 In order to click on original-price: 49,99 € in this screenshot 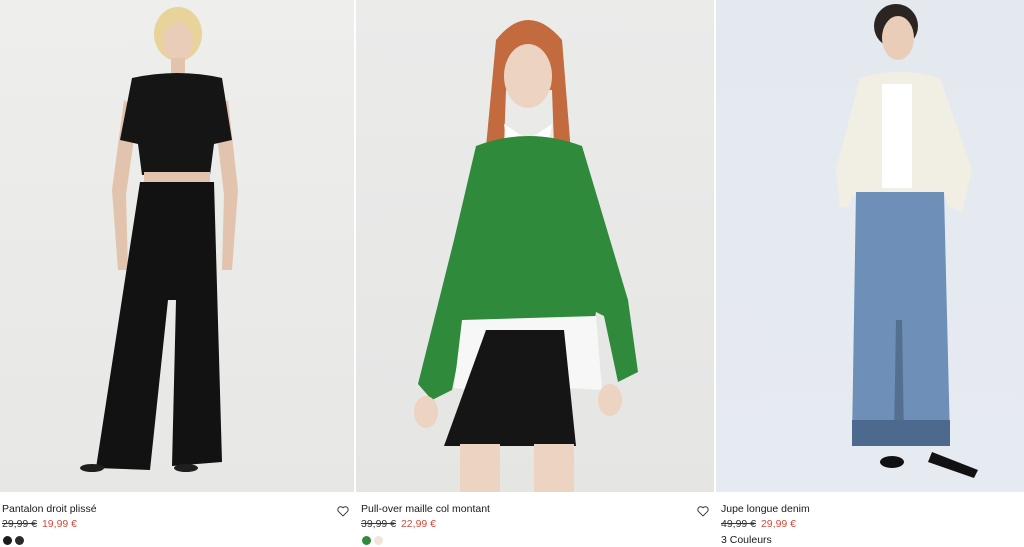, I will do `click(739, 524)`.